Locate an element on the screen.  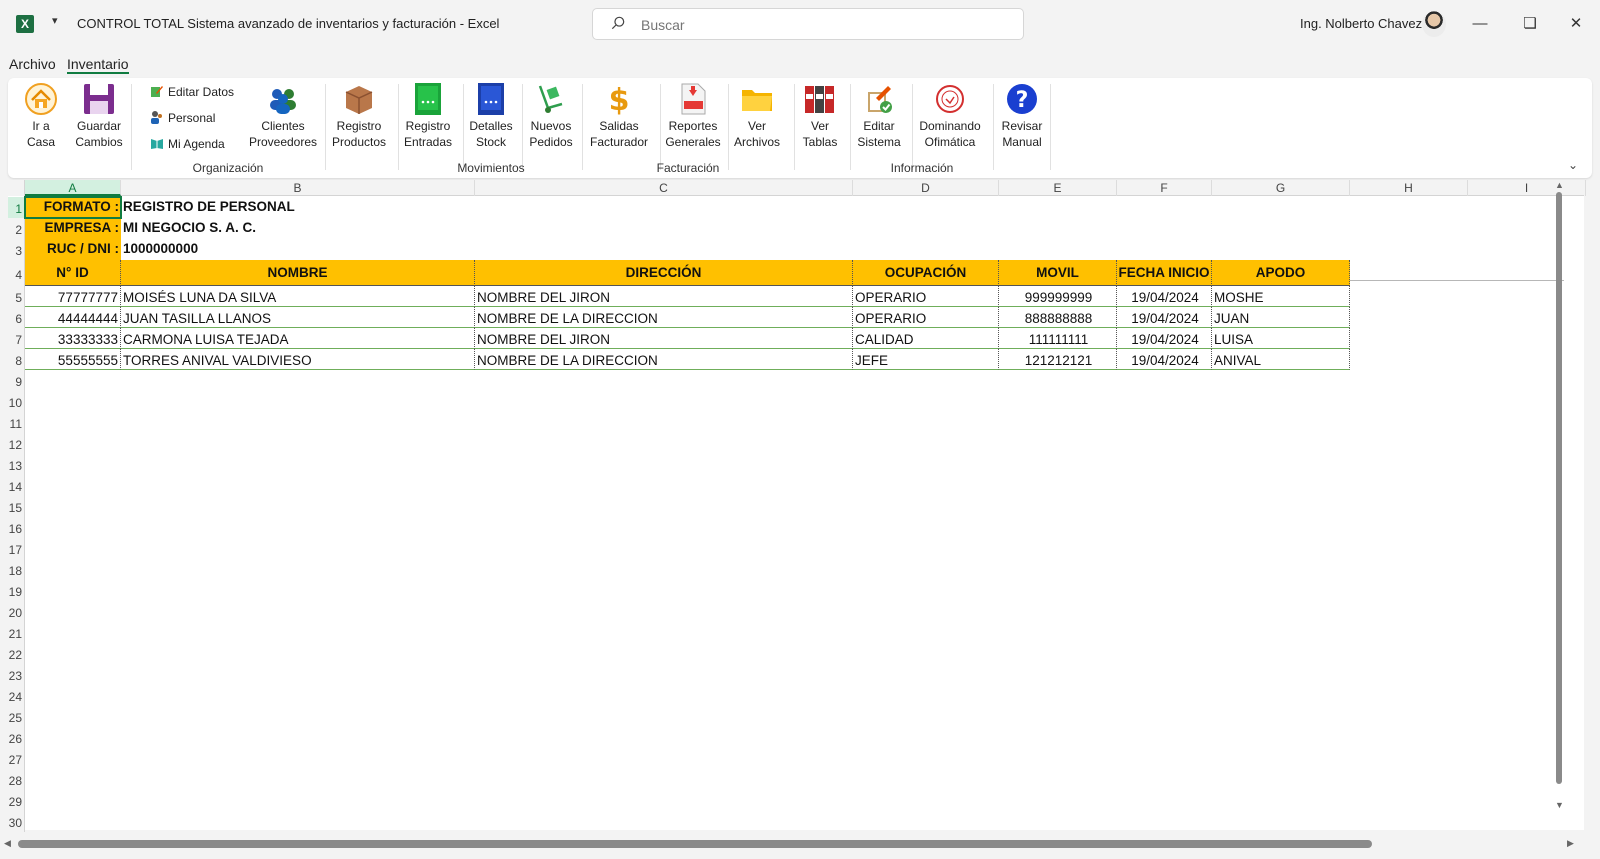
table-apodo-cell: LUISA is located at coordinates (1281, 338).